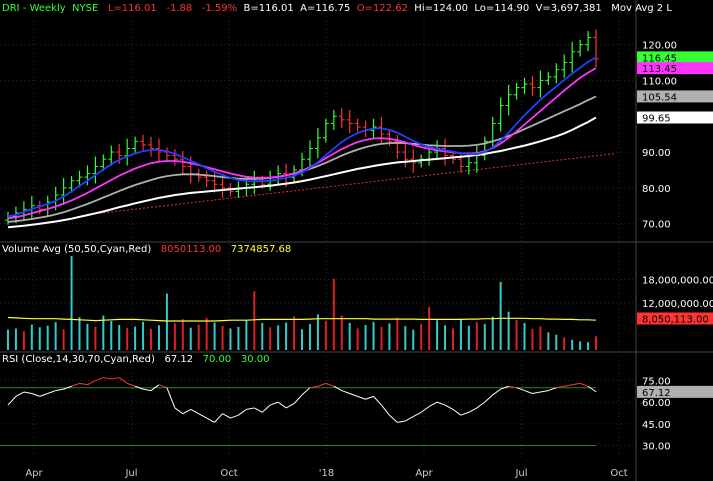  What do you see at coordinates (255, 359) in the screenshot?
I see `rsi-indicator-value-3: 30.00` at bounding box center [255, 359].